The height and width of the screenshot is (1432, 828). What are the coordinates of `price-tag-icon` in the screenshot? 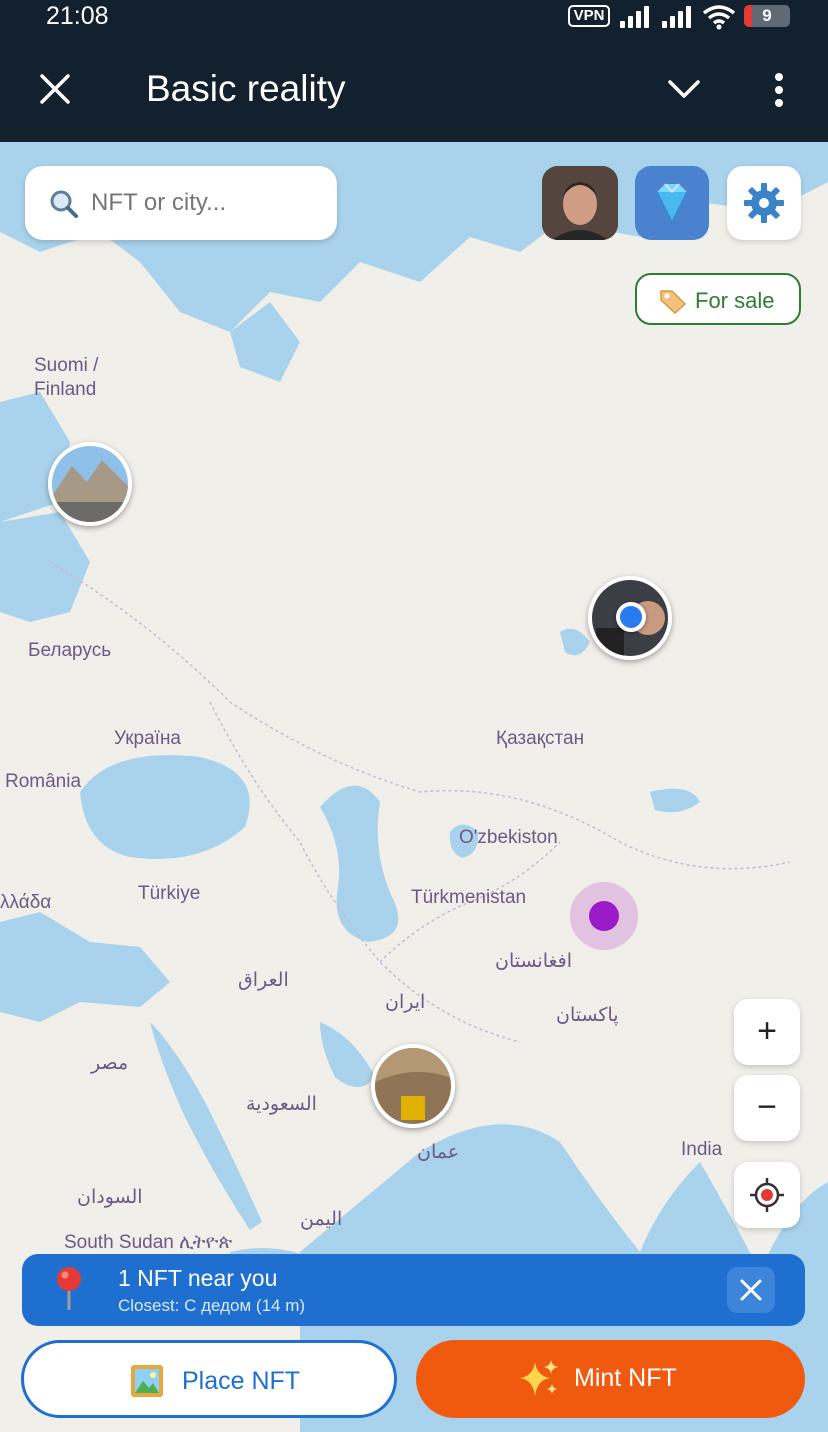 It's located at (673, 302).